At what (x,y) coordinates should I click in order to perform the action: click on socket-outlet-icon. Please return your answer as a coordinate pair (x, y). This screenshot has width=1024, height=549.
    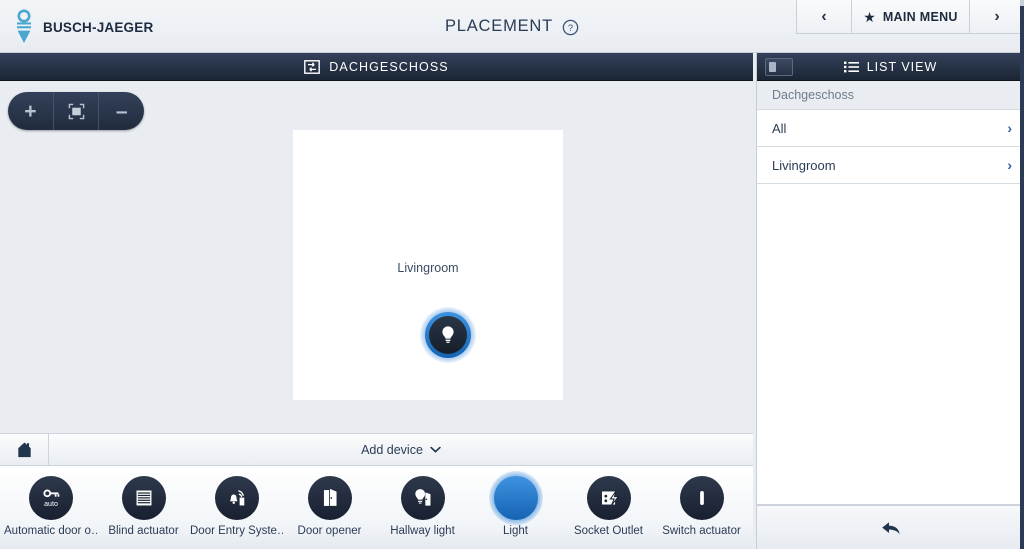
    Looking at the image, I should click on (610, 498).